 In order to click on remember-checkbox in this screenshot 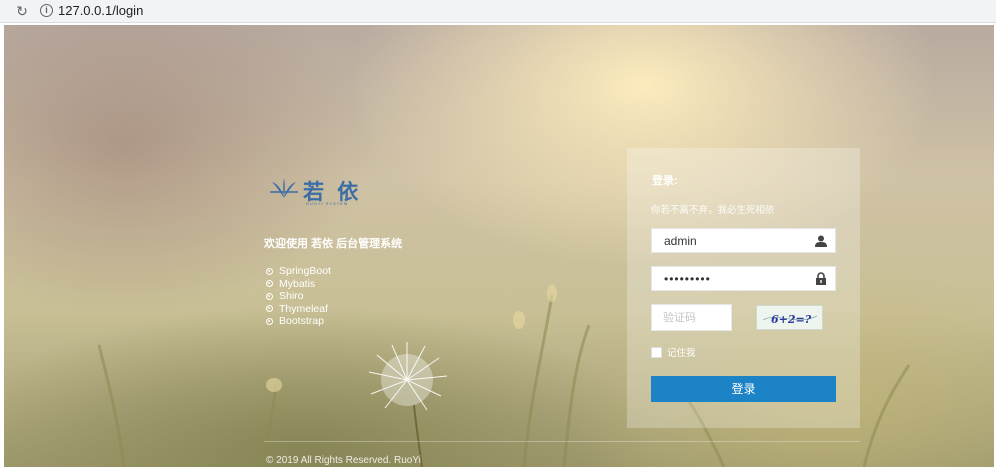, I will do `click(656, 352)`.